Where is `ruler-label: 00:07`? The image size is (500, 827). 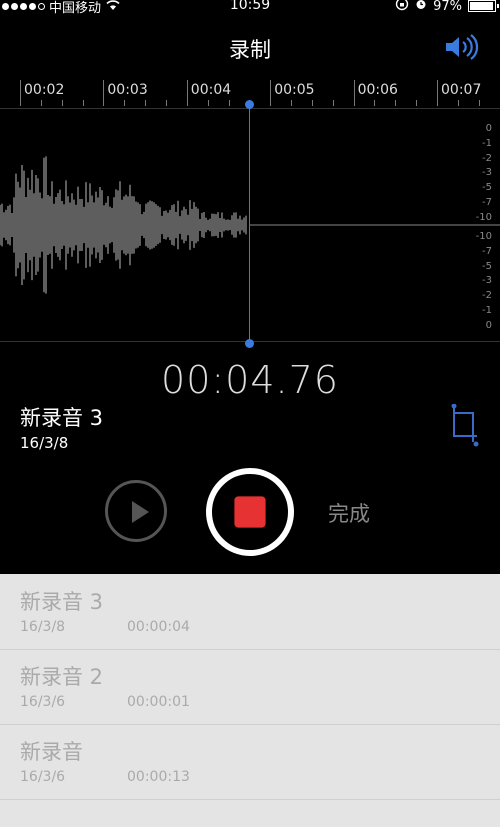
ruler-label: 00:07 is located at coordinates (461, 90).